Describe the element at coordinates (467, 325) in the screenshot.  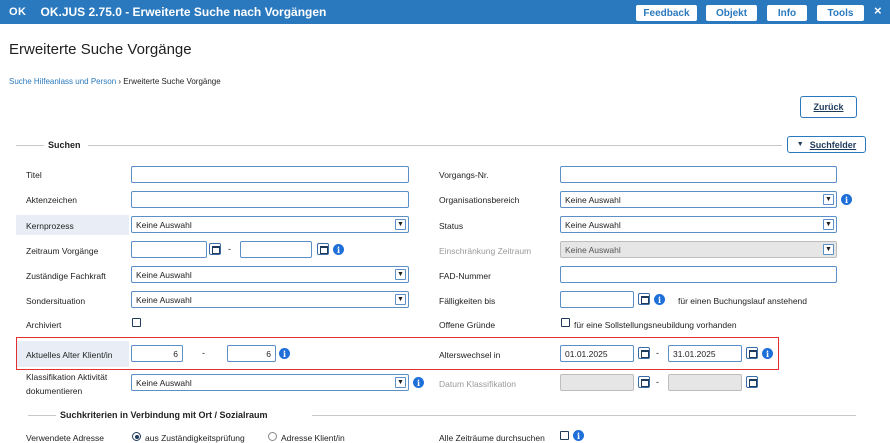
I see `label-offene-gruende: Offene Gründe` at that location.